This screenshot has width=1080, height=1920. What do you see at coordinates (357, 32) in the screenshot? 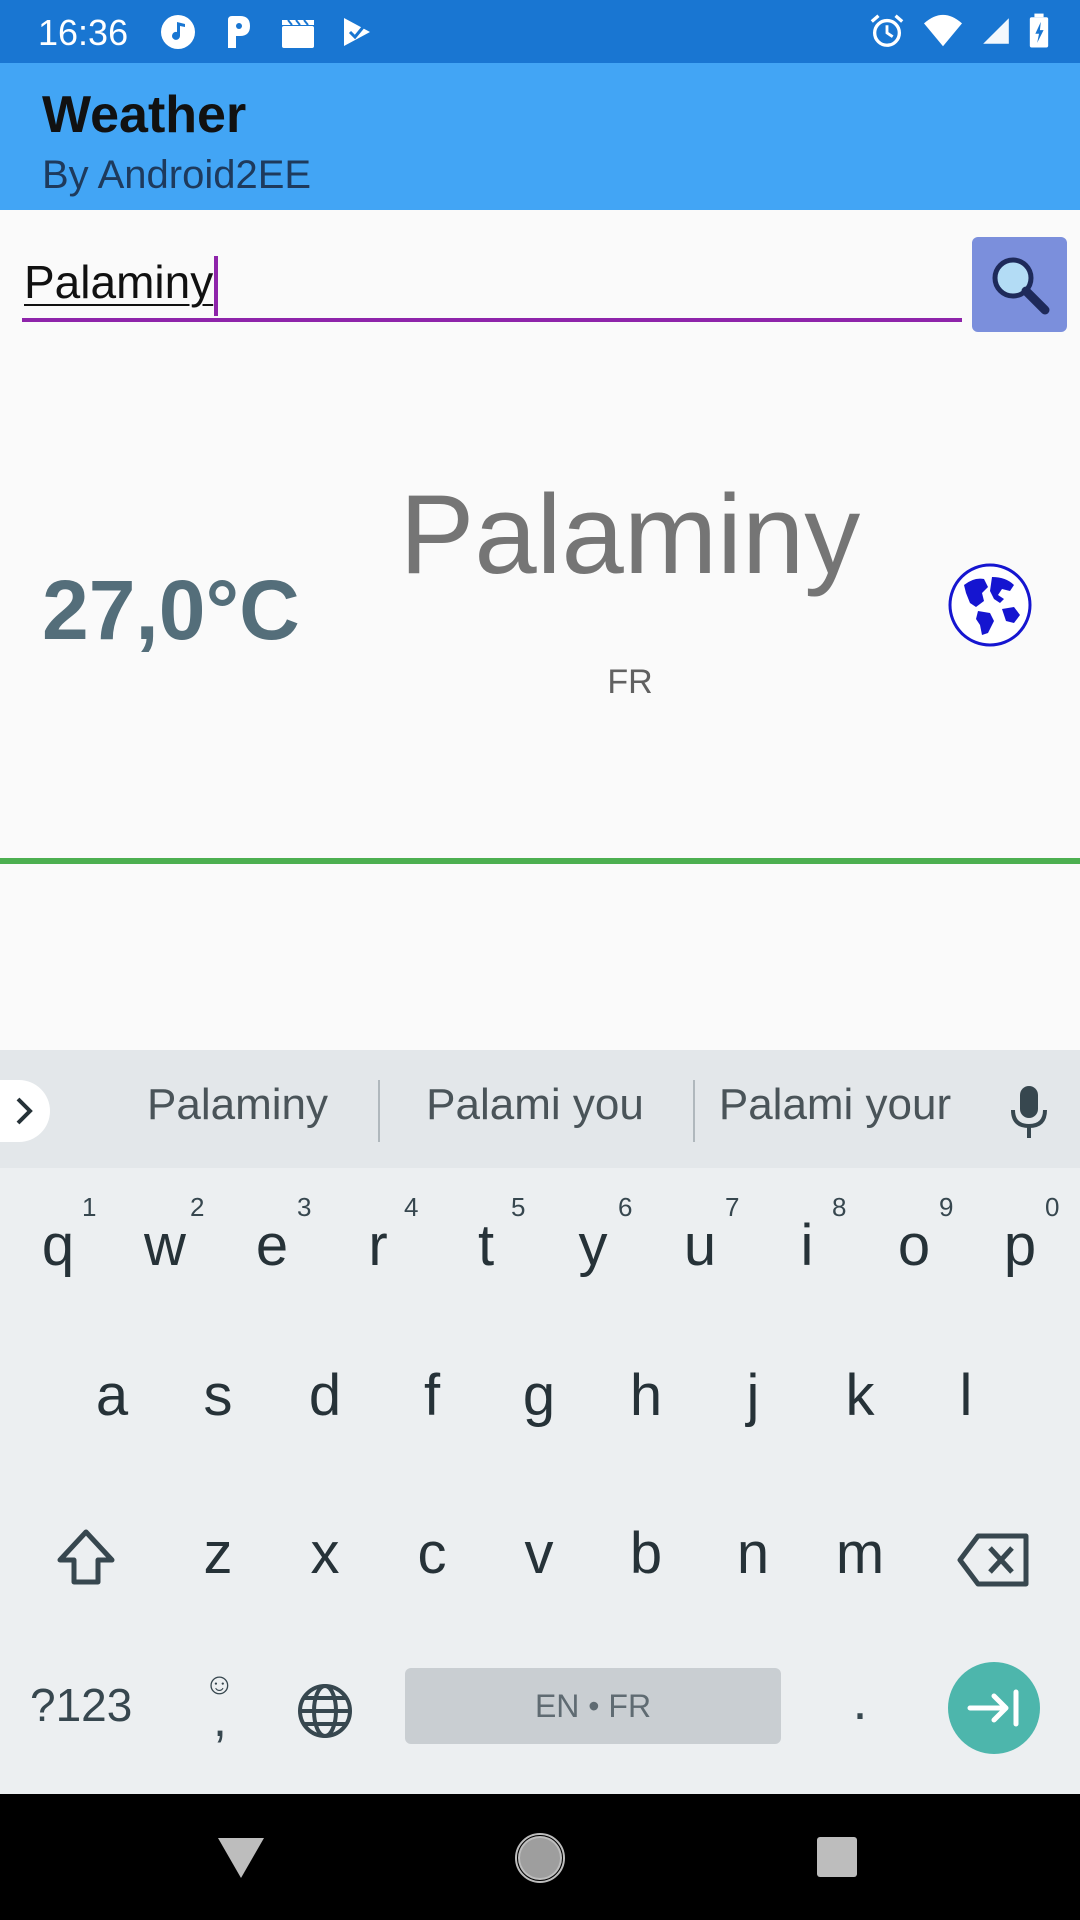
I see `check-icon` at bounding box center [357, 32].